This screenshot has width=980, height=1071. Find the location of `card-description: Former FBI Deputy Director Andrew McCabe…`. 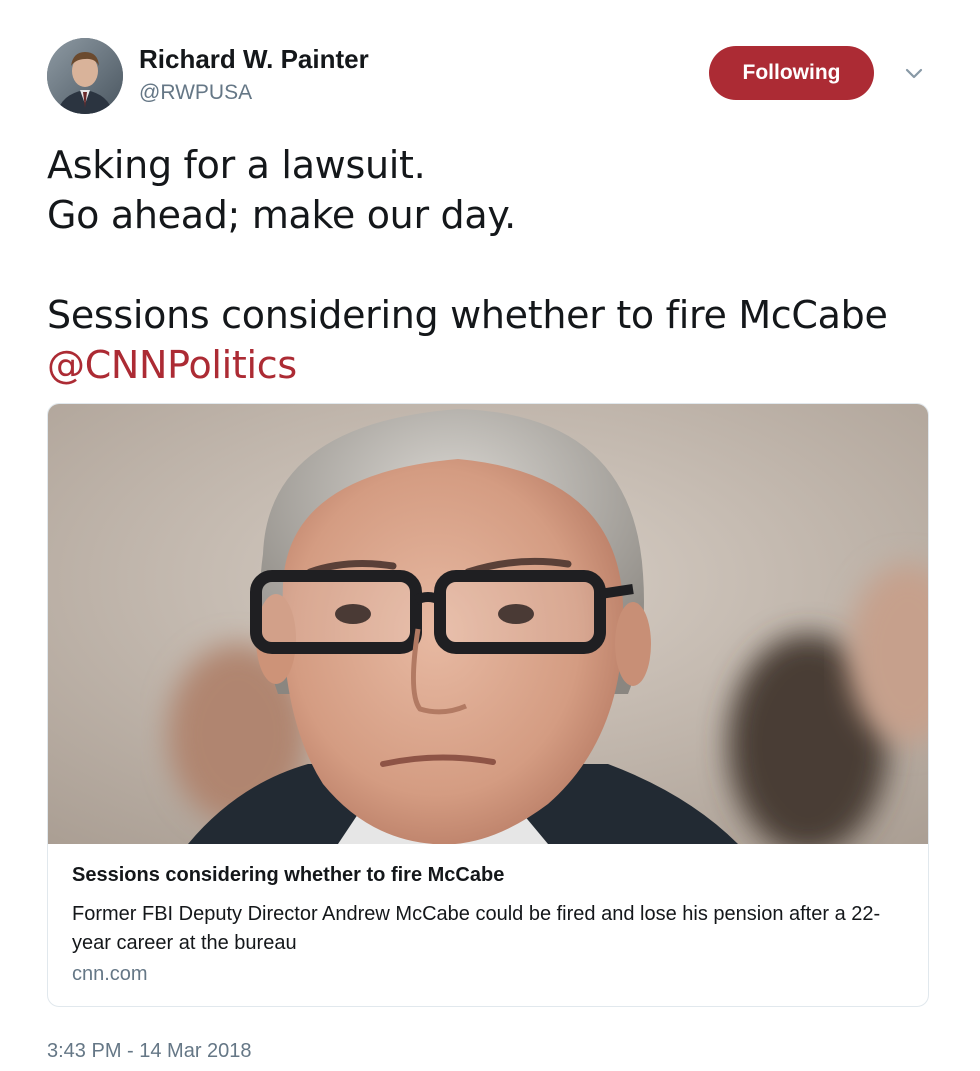

card-description: Former FBI Deputy Director Andrew McCabe… is located at coordinates (476, 928).